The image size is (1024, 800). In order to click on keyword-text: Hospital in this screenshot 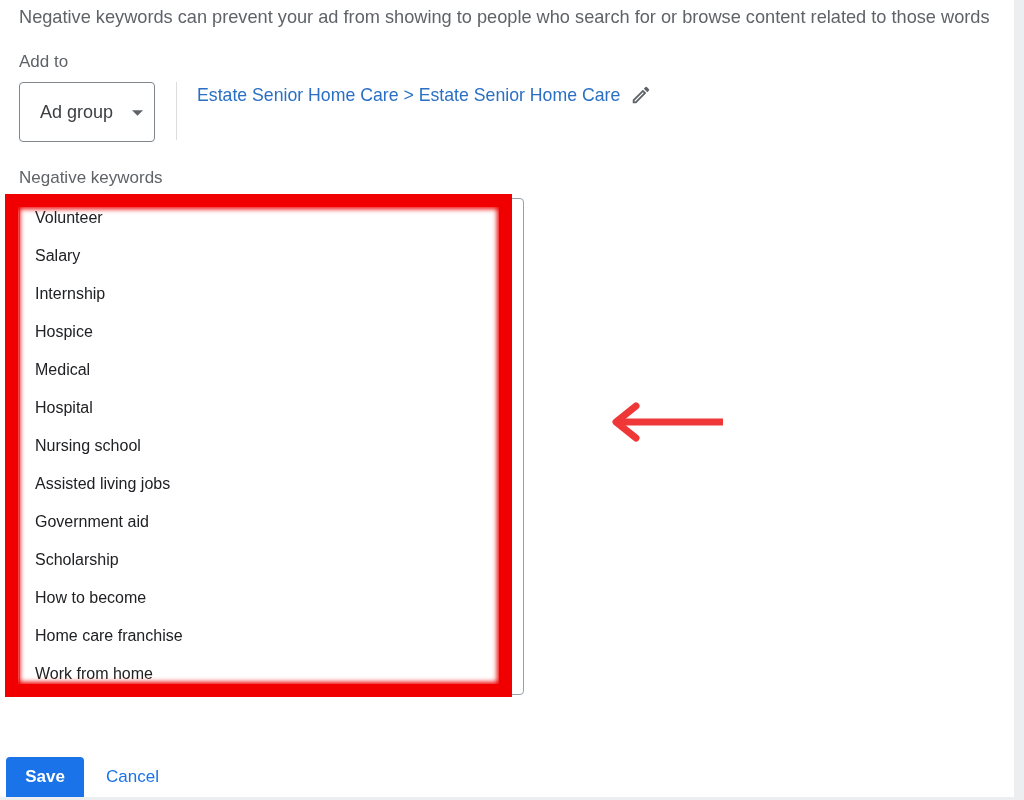, I will do `click(64, 408)`.